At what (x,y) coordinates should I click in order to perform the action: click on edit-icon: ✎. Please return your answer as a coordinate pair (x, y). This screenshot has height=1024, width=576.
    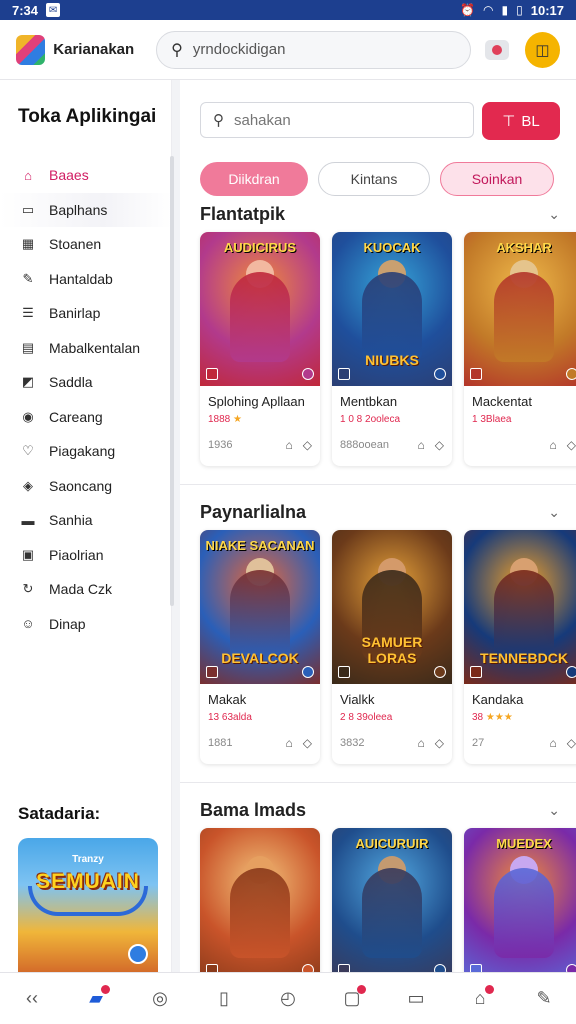
    Looking at the image, I should click on (544, 998).